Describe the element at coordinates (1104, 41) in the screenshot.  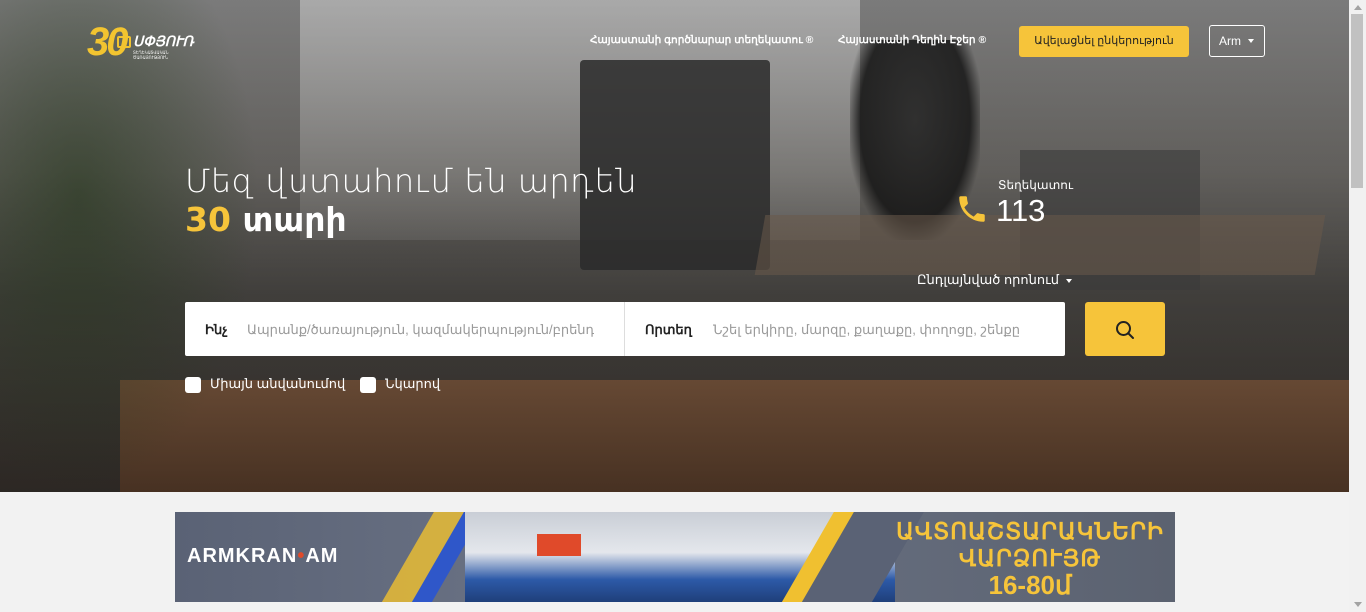
I see `add-company-button: Ավելացնել ընկերություն` at that location.